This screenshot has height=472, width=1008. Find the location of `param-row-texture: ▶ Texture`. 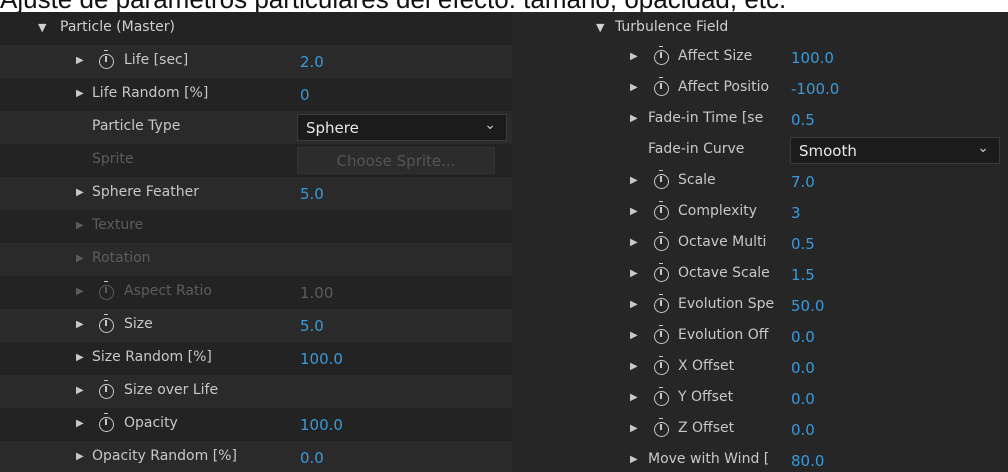

param-row-texture: ▶ Texture is located at coordinates (256, 226).